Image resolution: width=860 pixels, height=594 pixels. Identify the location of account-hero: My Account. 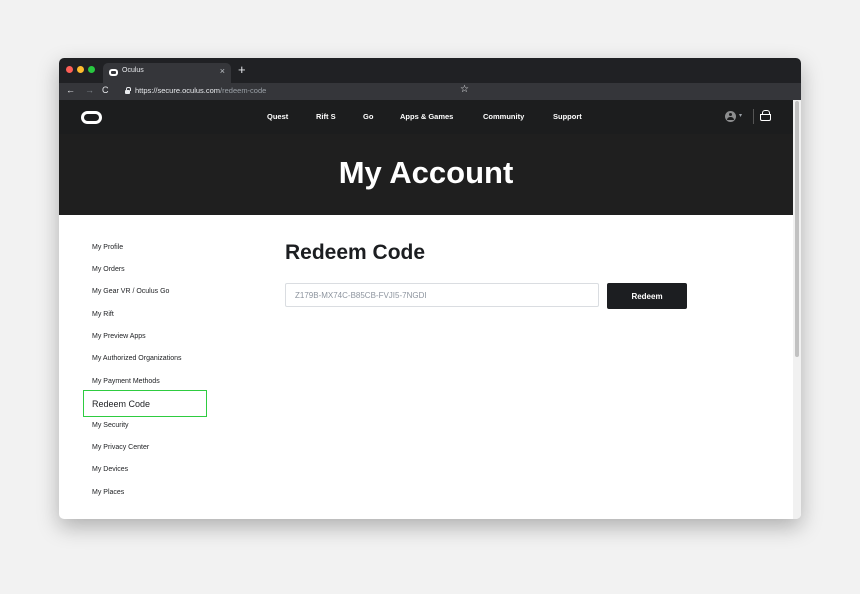
(426, 174).